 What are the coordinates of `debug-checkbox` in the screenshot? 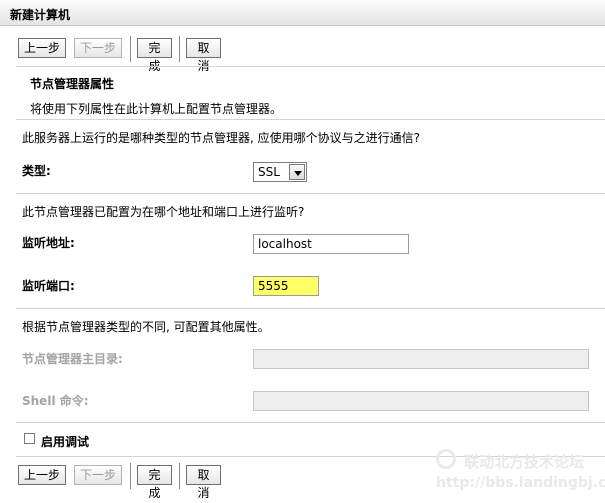 It's located at (29, 438).